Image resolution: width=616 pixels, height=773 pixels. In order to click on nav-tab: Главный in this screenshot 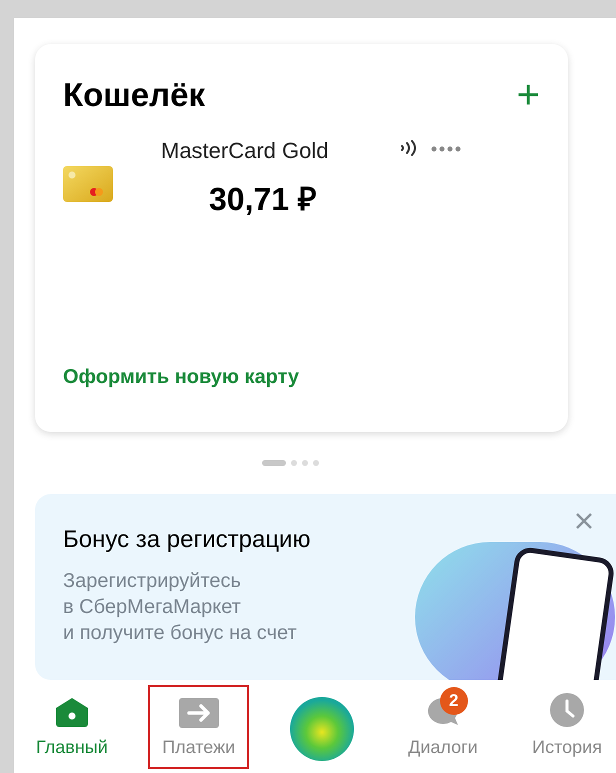, I will do `click(72, 726)`.